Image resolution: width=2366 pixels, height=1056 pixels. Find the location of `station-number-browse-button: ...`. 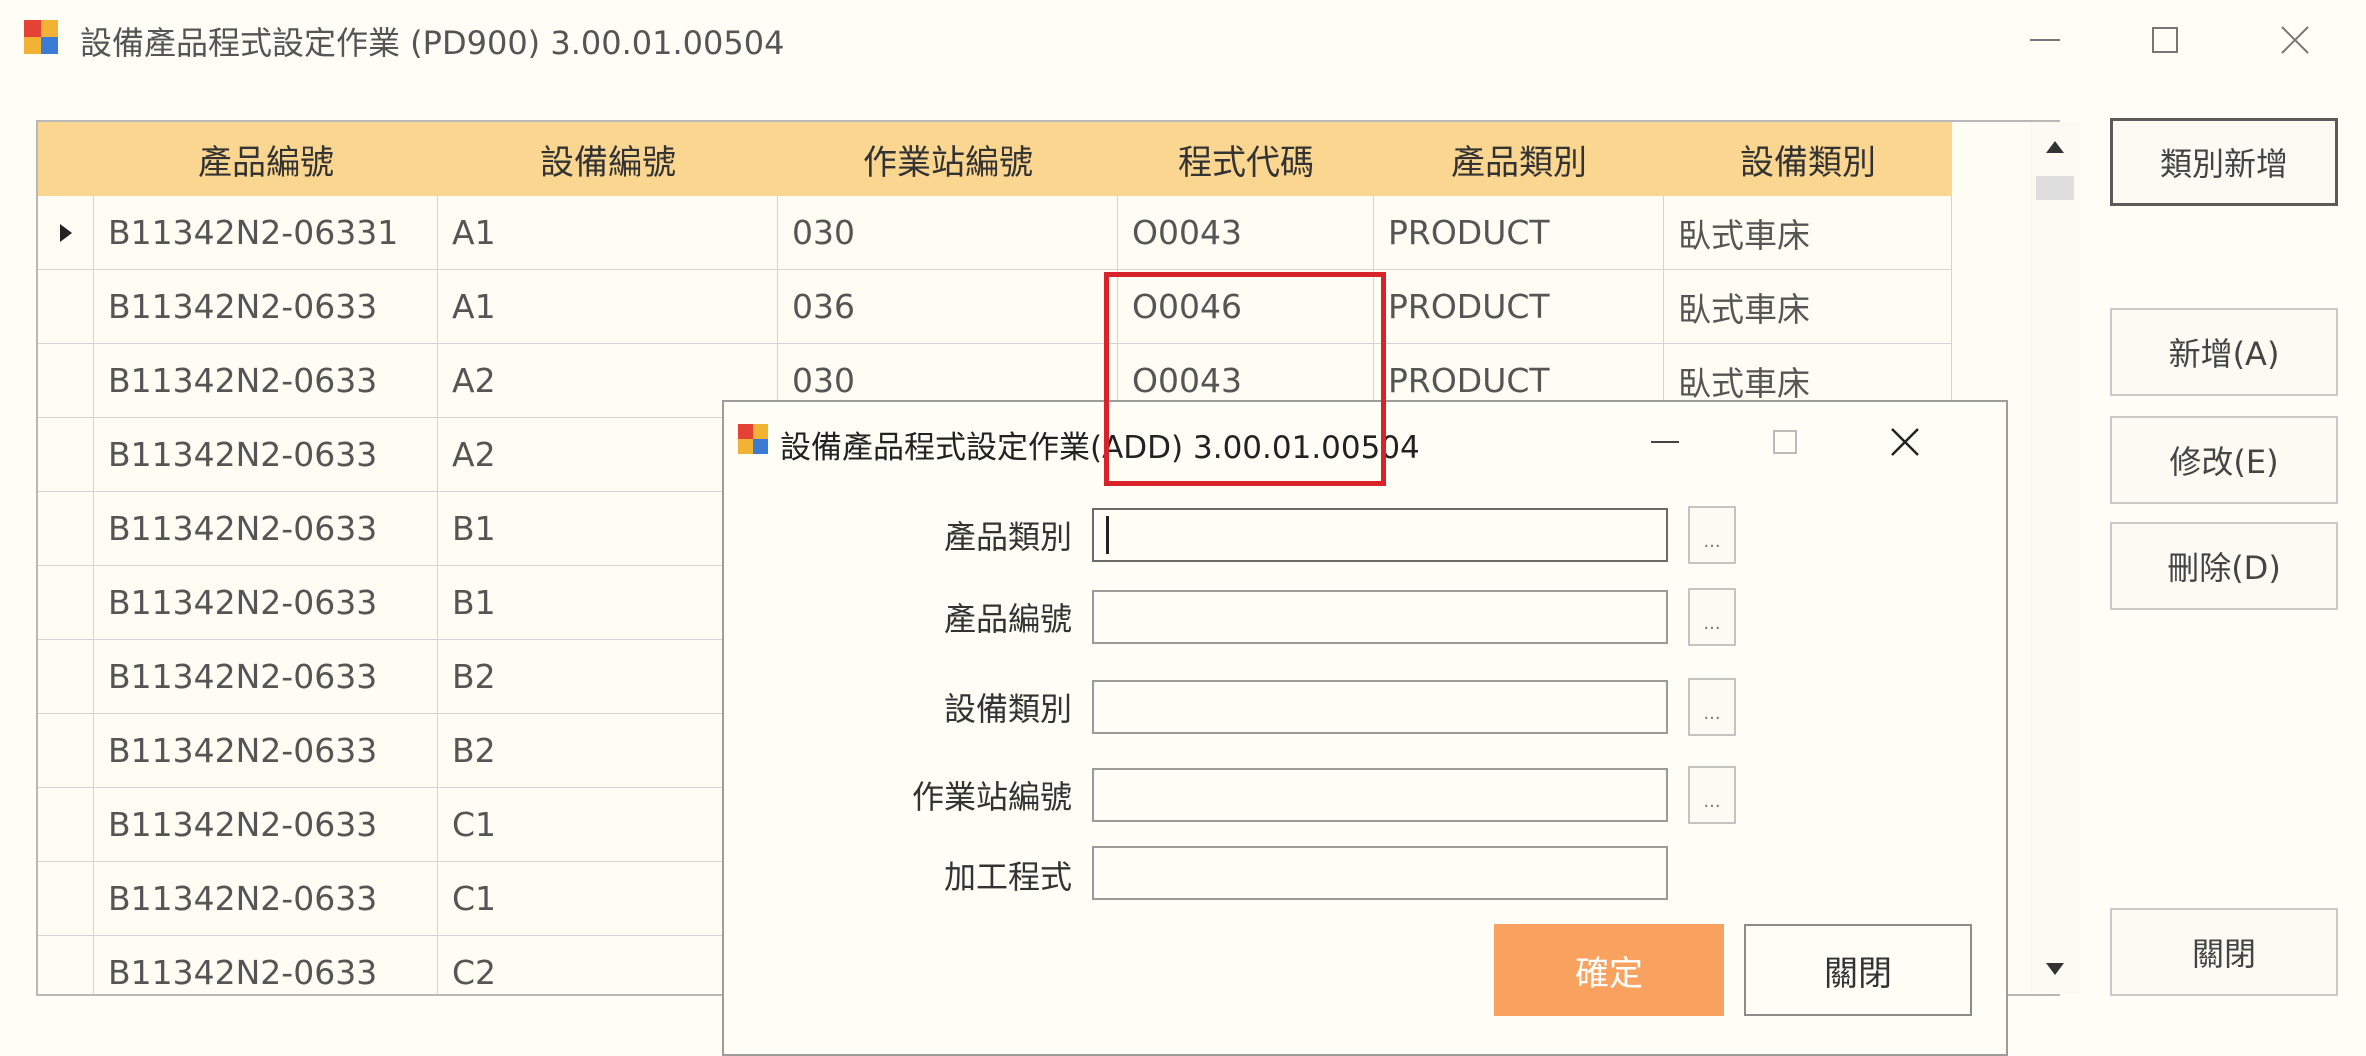

station-number-browse-button: ... is located at coordinates (1712, 795).